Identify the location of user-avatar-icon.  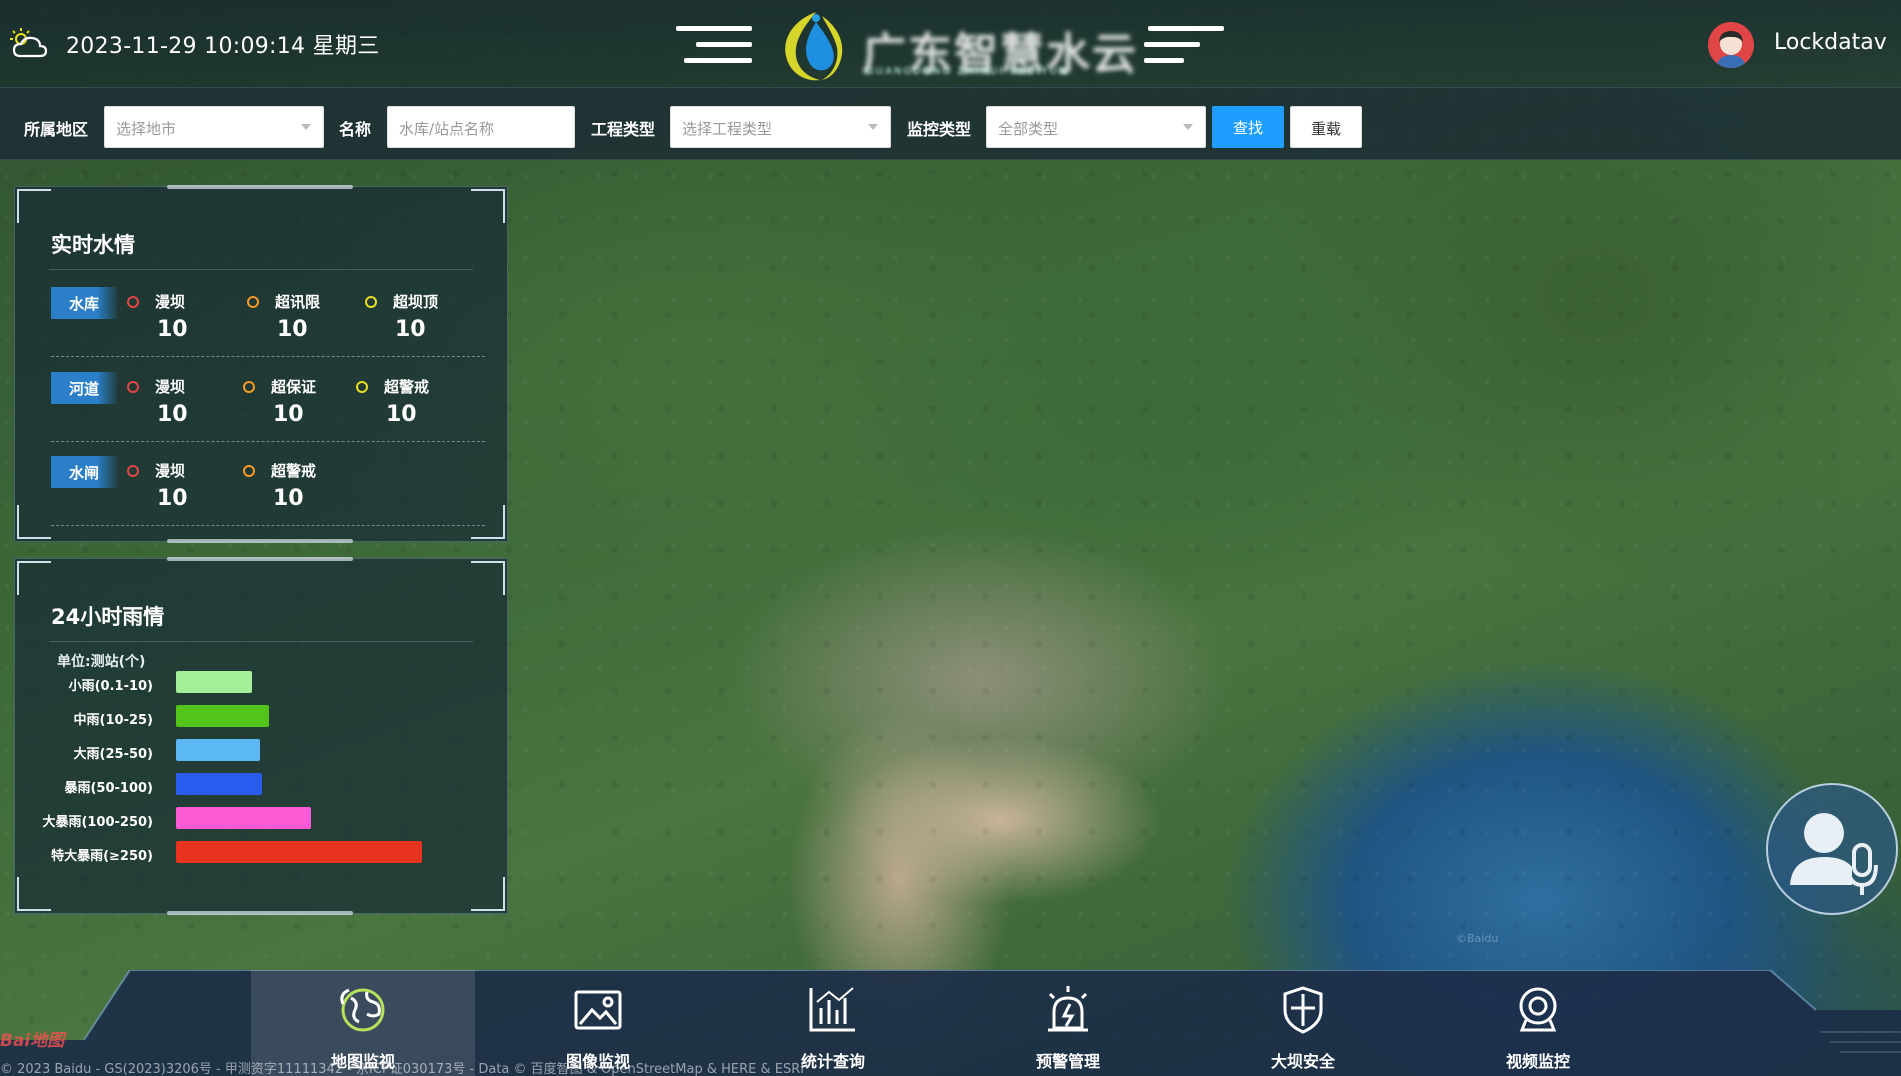
(1731, 45).